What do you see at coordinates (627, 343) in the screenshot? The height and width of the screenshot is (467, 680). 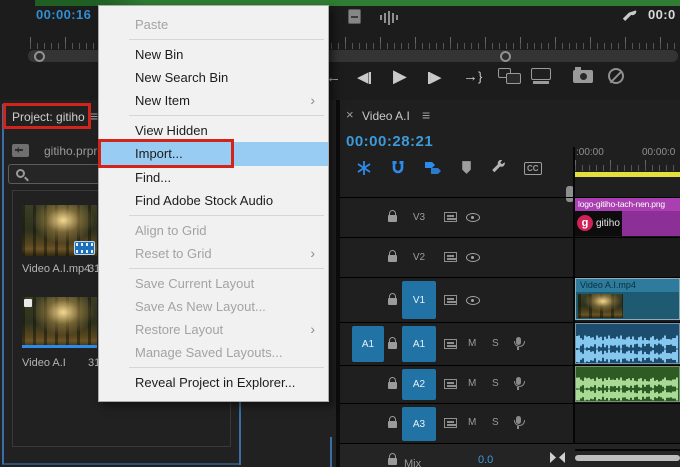 I see `clip-audio-a1` at bounding box center [627, 343].